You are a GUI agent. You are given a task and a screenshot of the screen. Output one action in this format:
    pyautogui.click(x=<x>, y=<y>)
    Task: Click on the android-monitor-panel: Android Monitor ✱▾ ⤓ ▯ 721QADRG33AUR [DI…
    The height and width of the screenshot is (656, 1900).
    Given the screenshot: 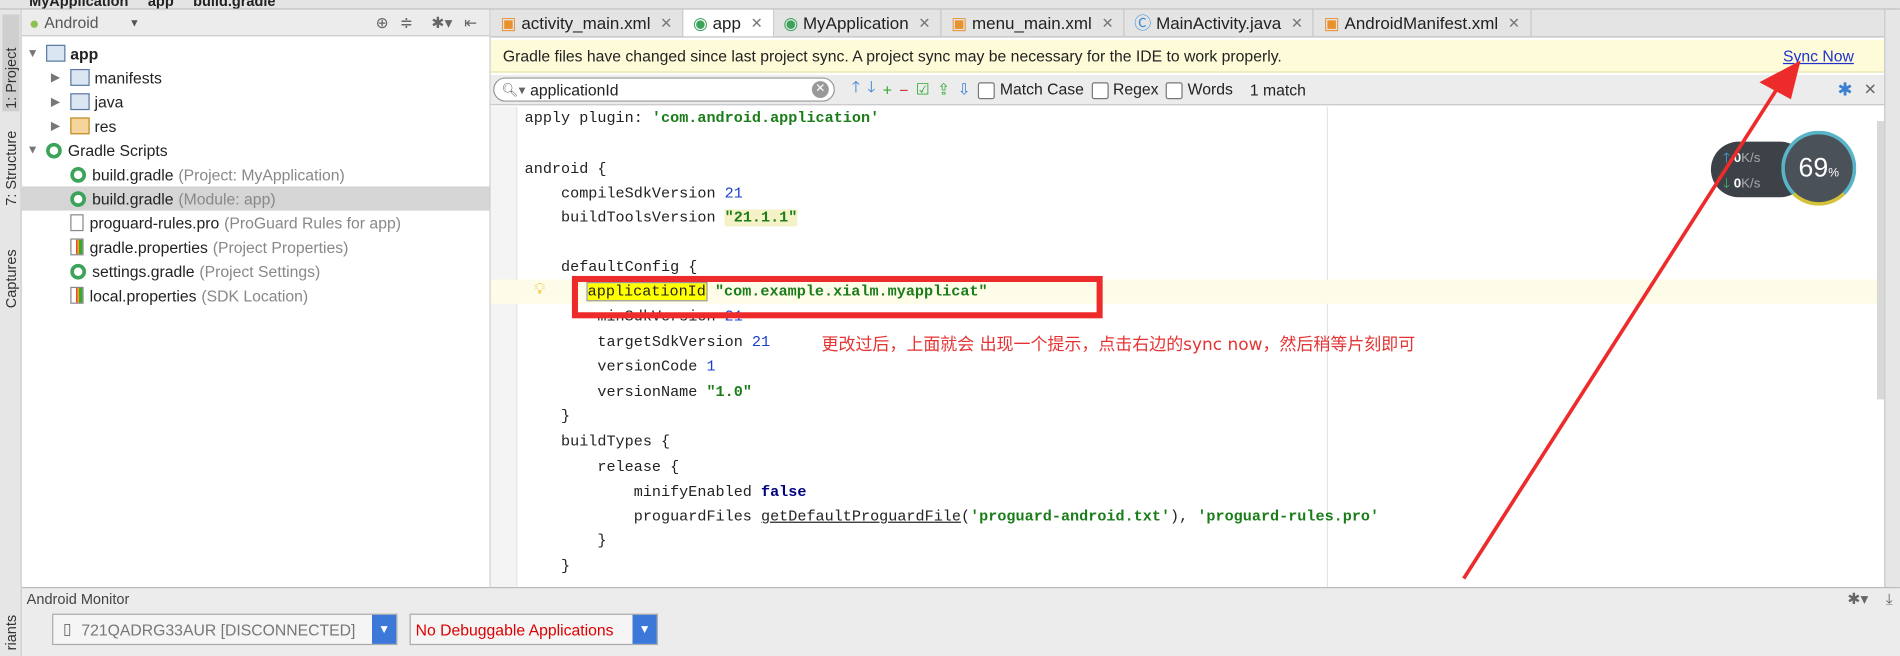 What is the action you would take?
    pyautogui.click(x=960, y=621)
    